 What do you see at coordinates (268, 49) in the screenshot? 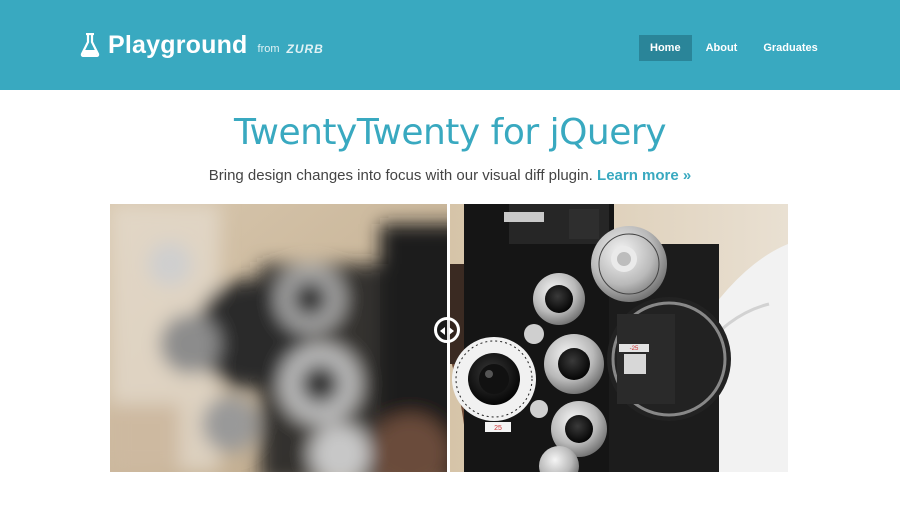
I see `brand-from: from` at bounding box center [268, 49].